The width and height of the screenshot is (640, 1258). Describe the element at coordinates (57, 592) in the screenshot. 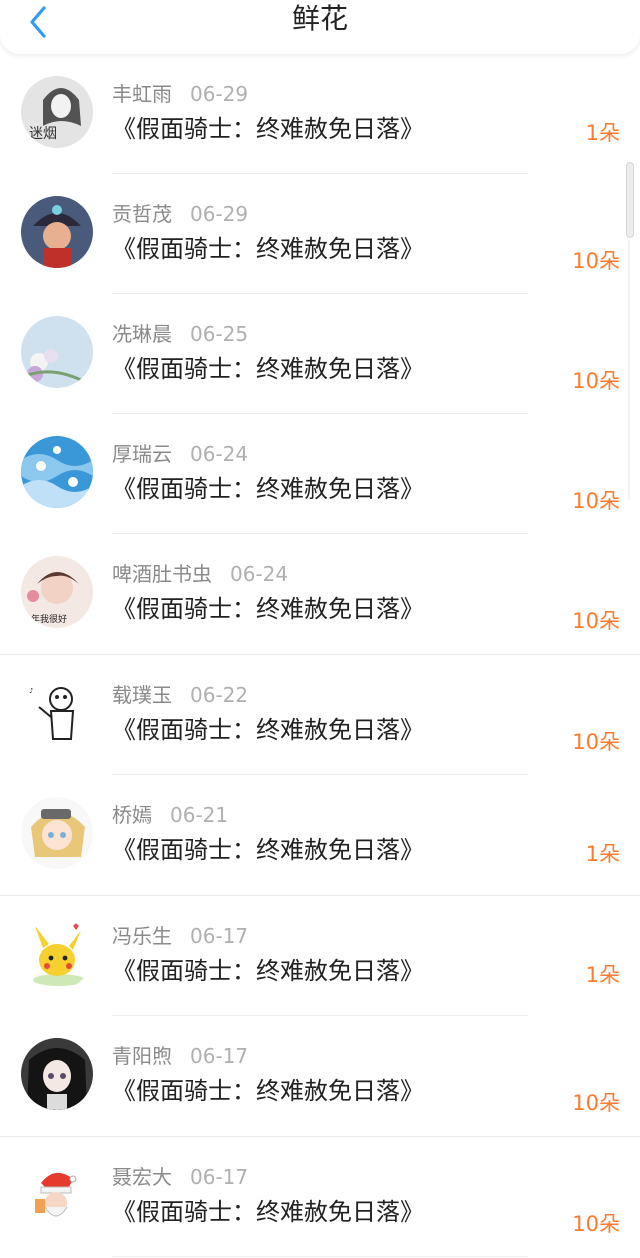

I see `avatar: 年我很好` at that location.